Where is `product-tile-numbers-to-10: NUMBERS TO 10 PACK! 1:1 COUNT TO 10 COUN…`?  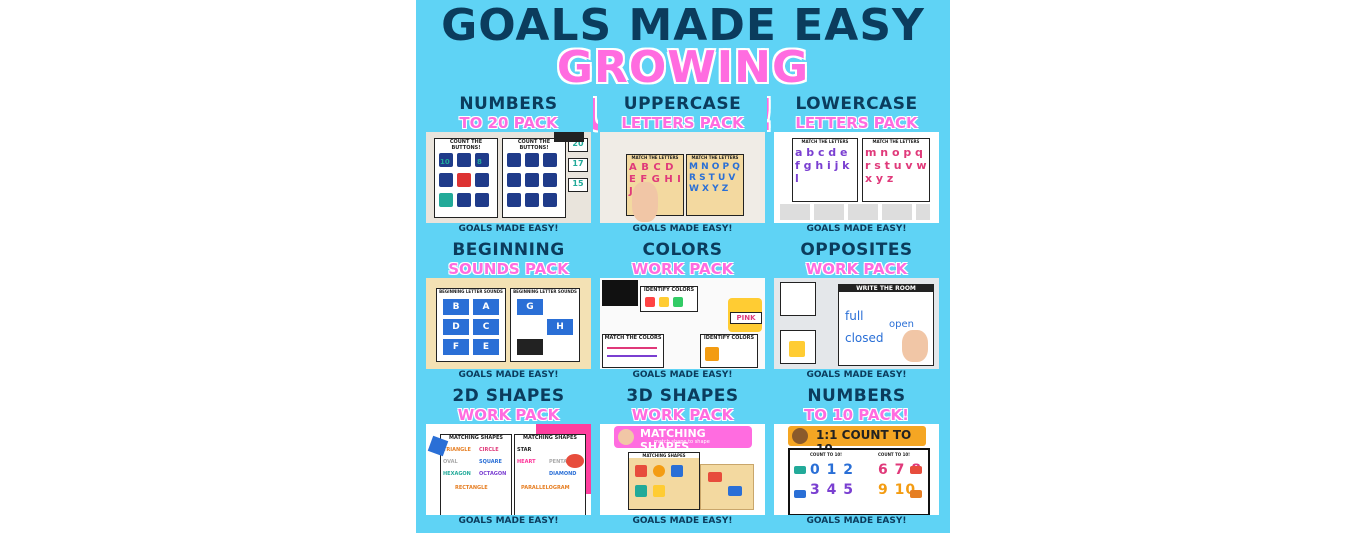 product-tile-numbers-to-10: NUMBERS TO 10 PACK! 1:1 COUNT TO 10 COUN… is located at coordinates (856, 456).